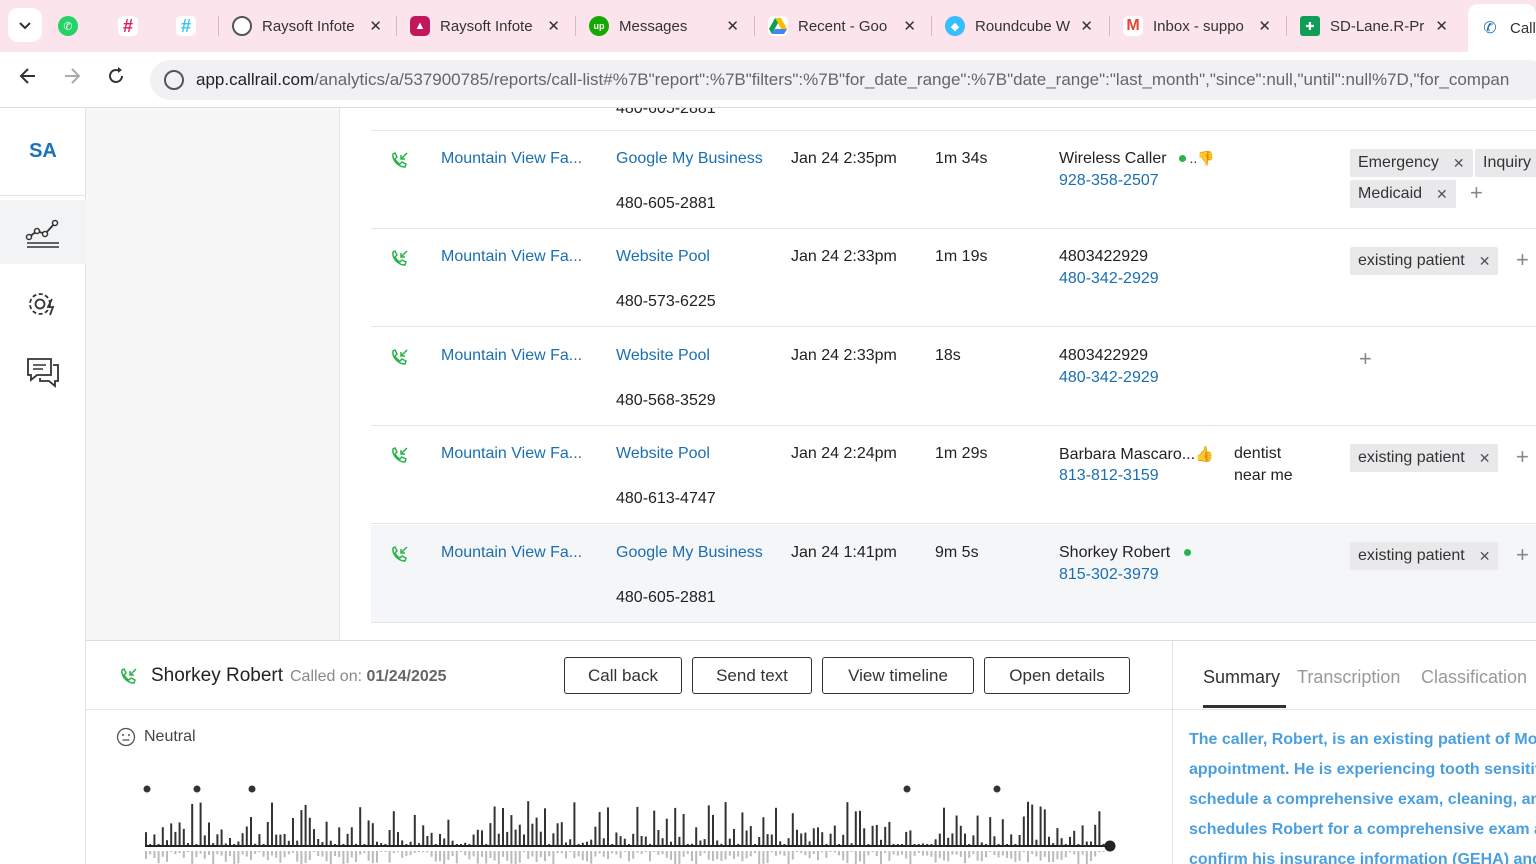 The width and height of the screenshot is (1536, 864). Describe the element at coordinates (1200, 158) in the screenshot. I see `thumbs-down-icon: ..👎` at that location.